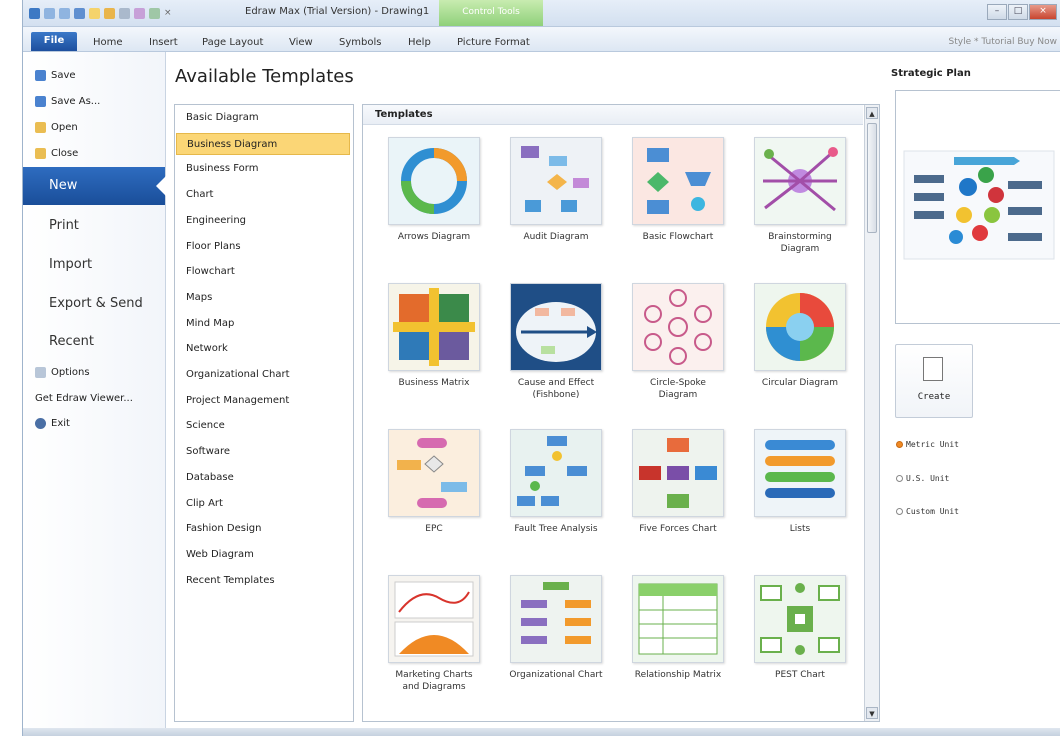 The image size is (1060, 736). What do you see at coordinates (871, 413) in the screenshot?
I see `templates-scrollbar: ▲ ▼` at bounding box center [871, 413].